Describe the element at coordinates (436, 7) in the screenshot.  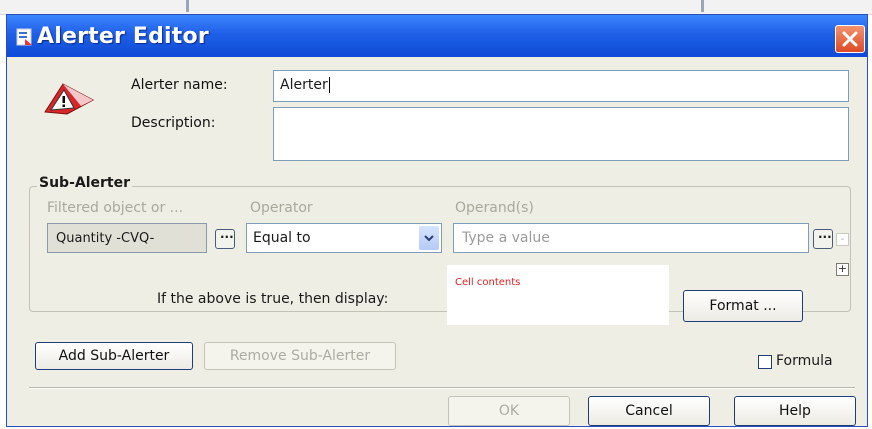
I see `background-window-strip` at that location.